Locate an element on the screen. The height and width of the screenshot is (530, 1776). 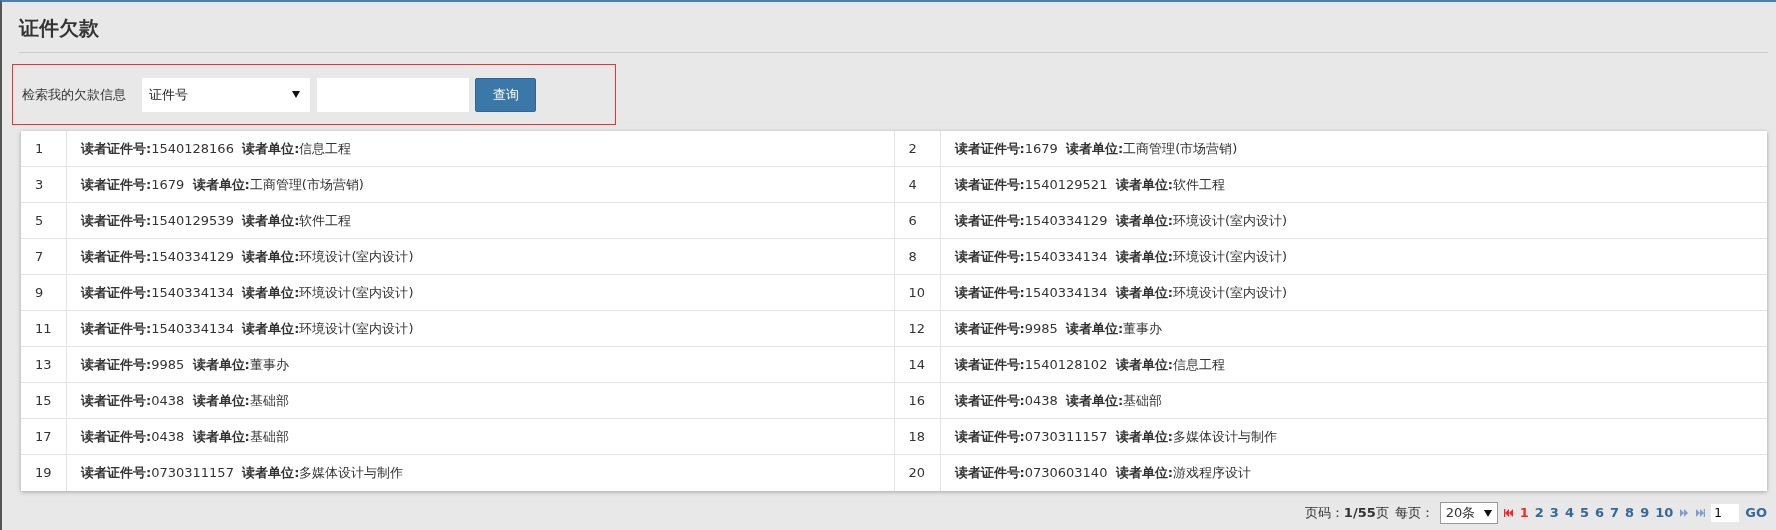
row-number: 17 is located at coordinates (44, 436).